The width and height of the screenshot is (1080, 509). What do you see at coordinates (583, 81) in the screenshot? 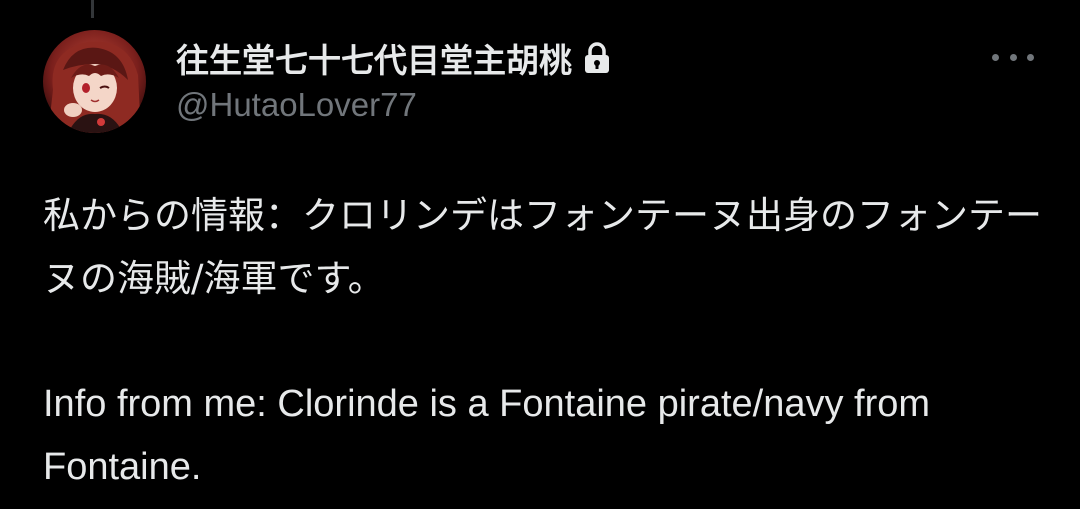
I see `tweet-header: 往生堂七十七代目堂主胡桃 @HutaoLover77` at bounding box center [583, 81].